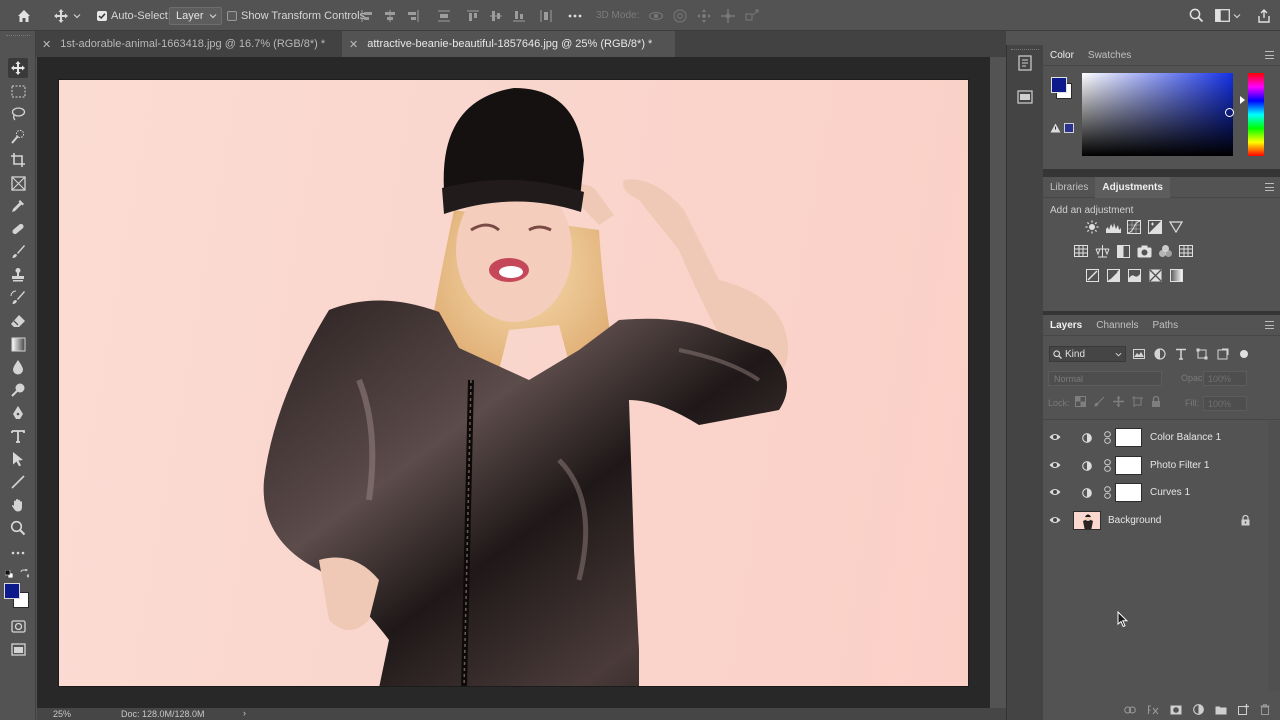 The height and width of the screenshot is (720, 1280). Describe the element at coordinates (1118, 401) in the screenshot. I see `lock-position-icon` at that location.